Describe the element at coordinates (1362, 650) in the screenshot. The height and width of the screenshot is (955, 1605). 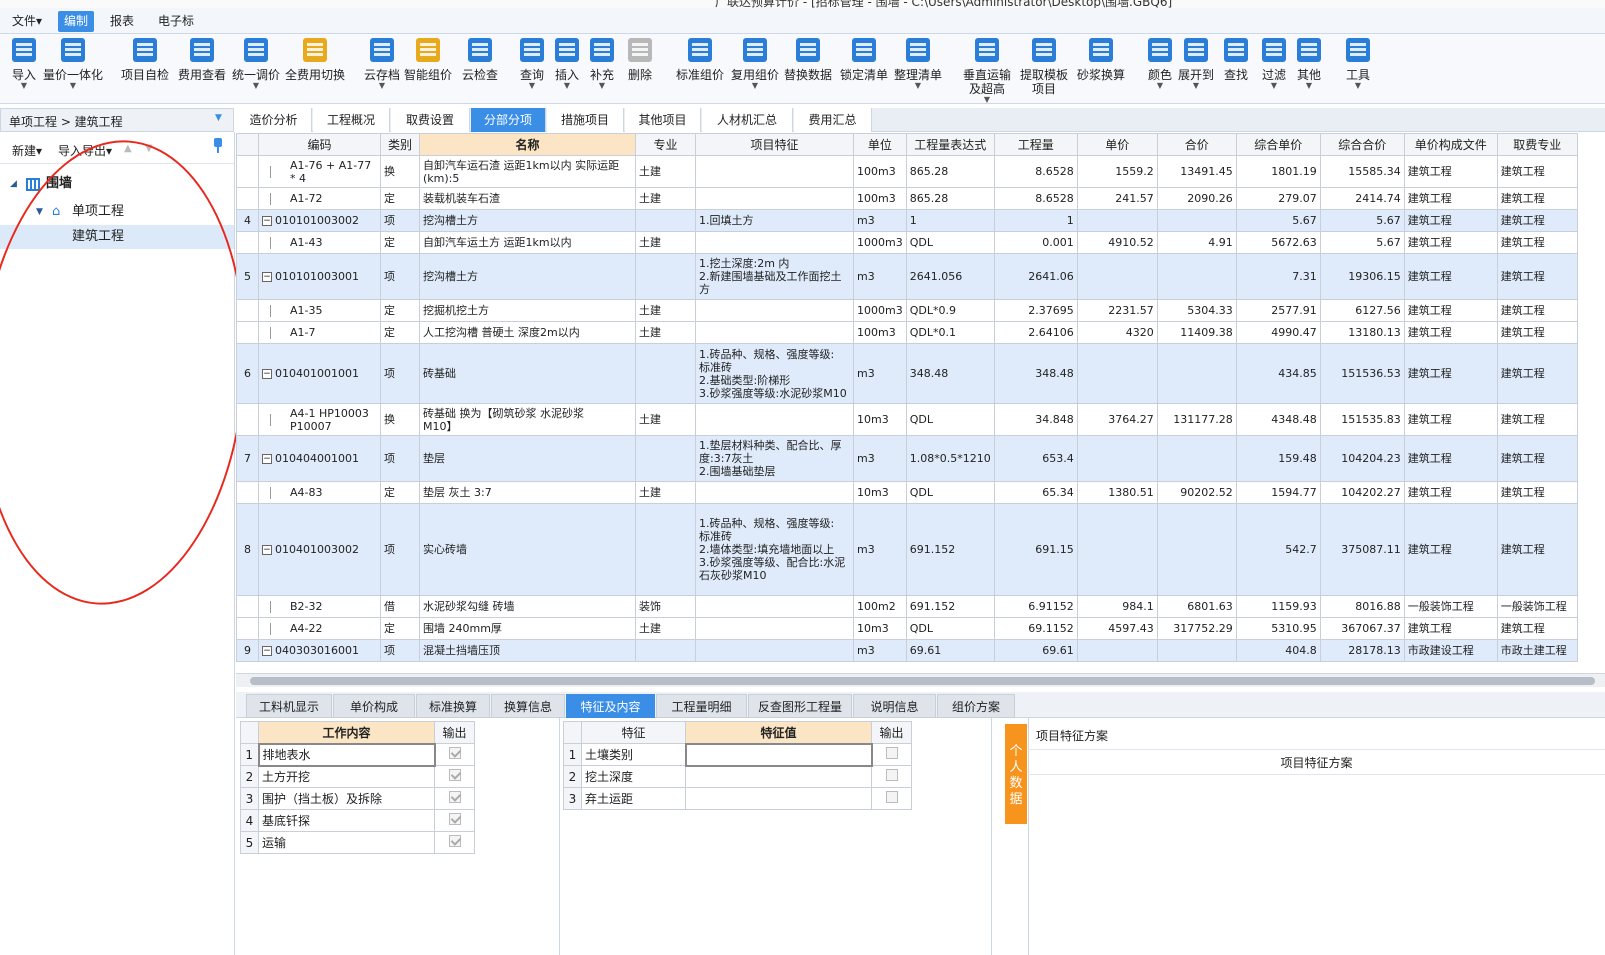
I see `table-cell: 28178.13` at that location.